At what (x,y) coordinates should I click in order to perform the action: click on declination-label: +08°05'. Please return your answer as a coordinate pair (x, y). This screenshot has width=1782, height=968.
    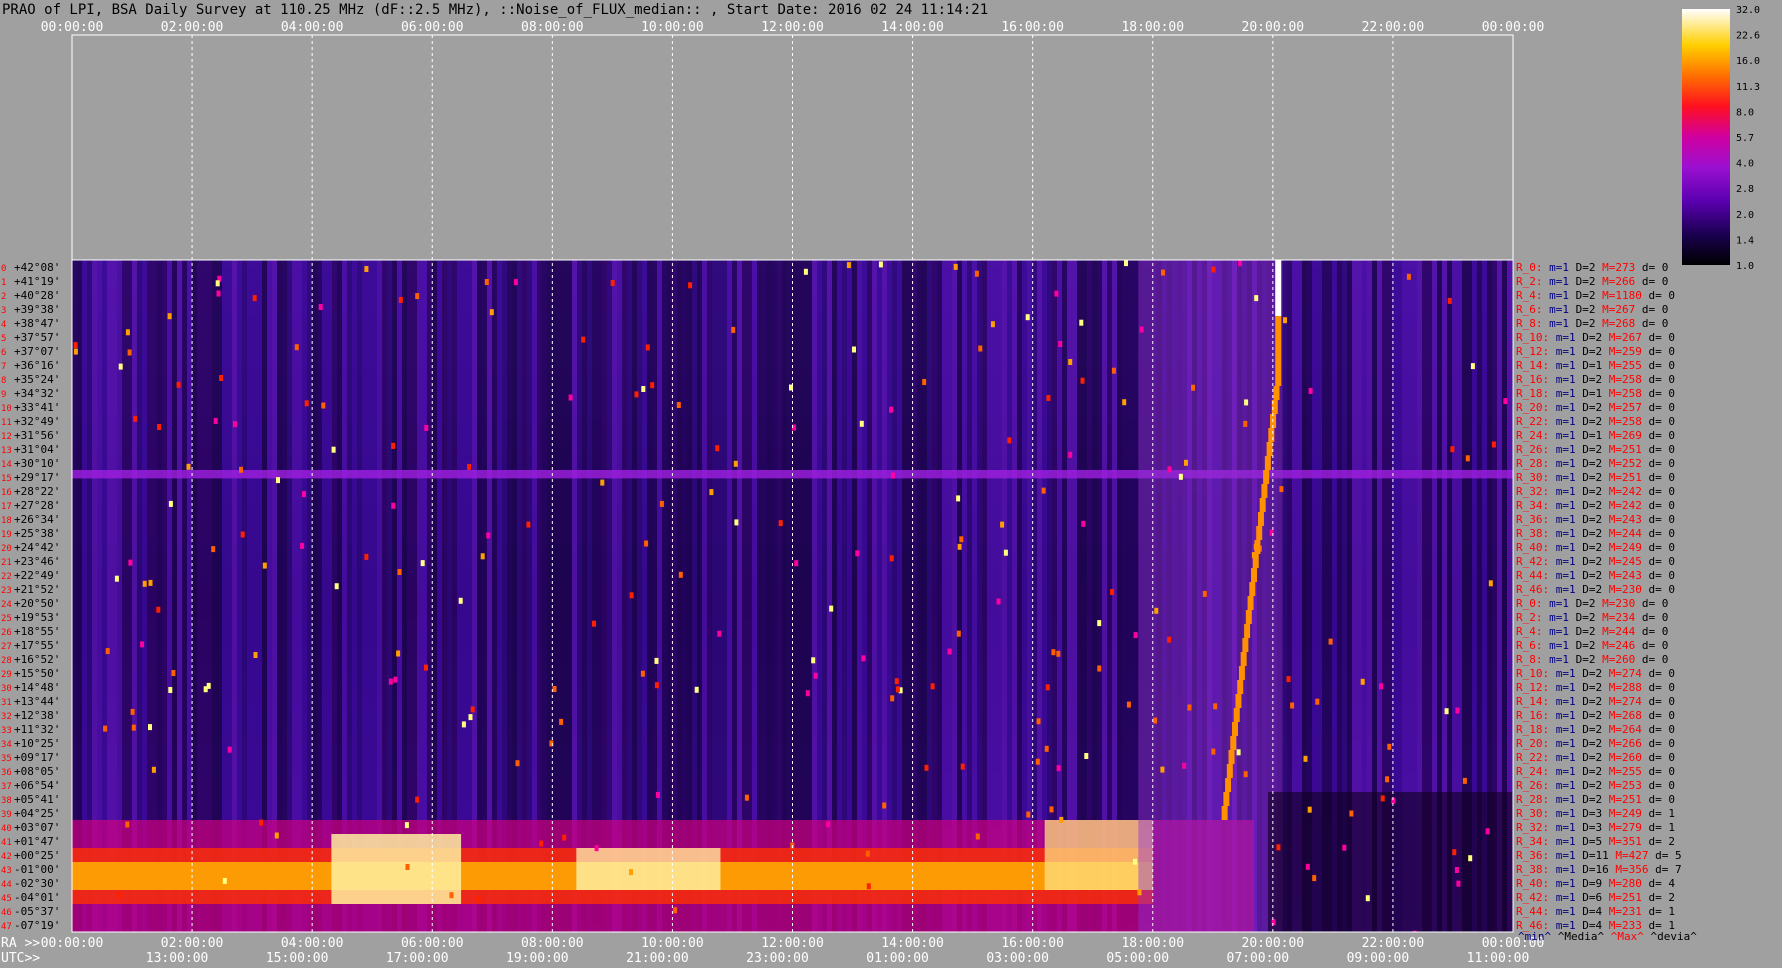
    Looking at the image, I should click on (37, 771).